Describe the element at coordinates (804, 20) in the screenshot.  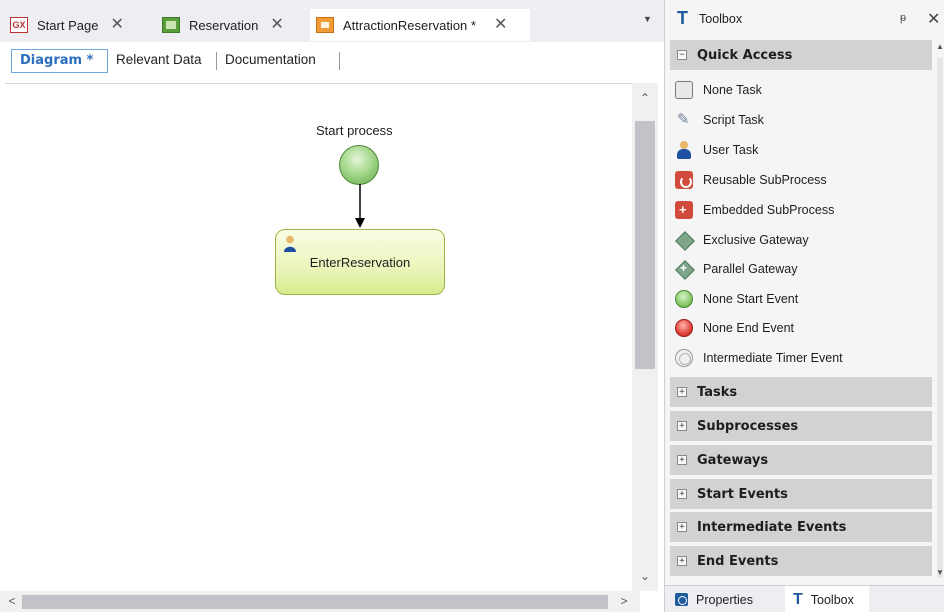
I see `toolbox-header: T Toolbox ᵽ ✕` at that location.